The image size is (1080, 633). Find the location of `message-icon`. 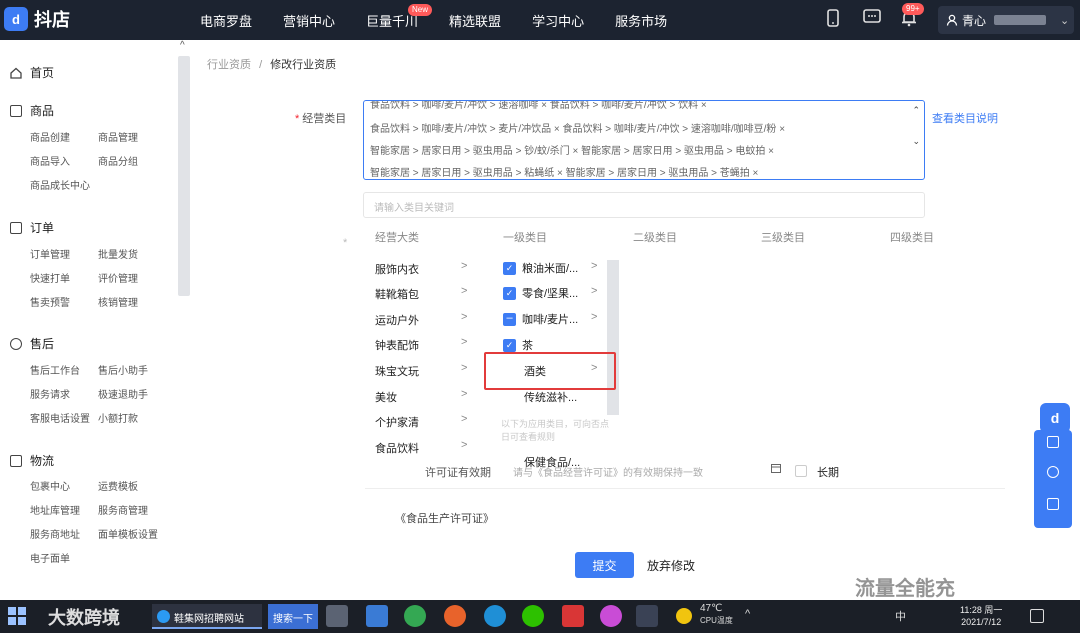

message-icon is located at coordinates (872, 19).